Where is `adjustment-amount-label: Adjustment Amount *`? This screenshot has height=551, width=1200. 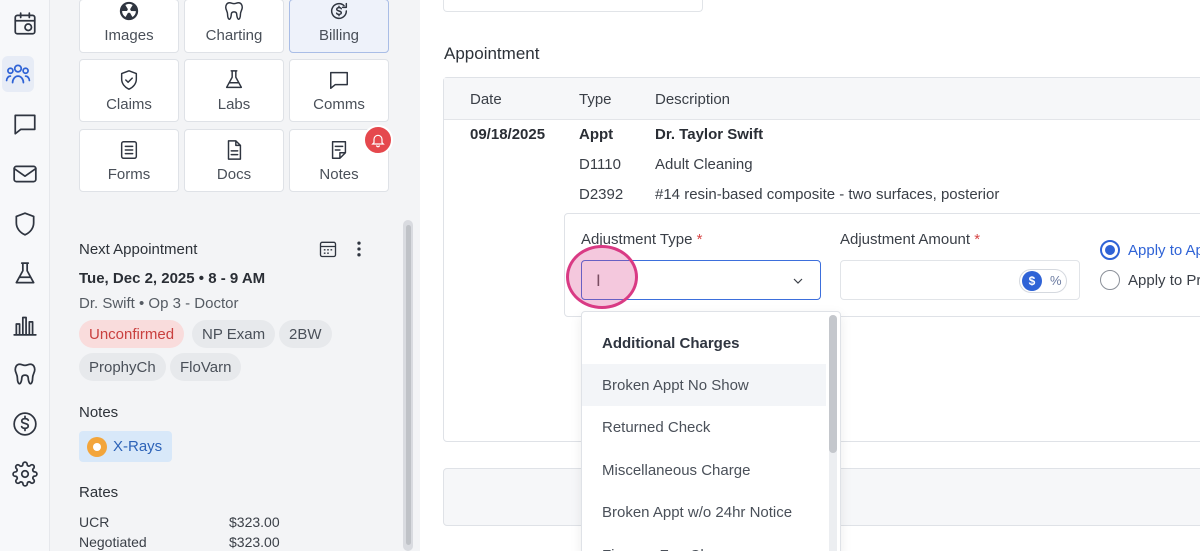
adjustment-amount-label: Adjustment Amount * is located at coordinates (910, 239).